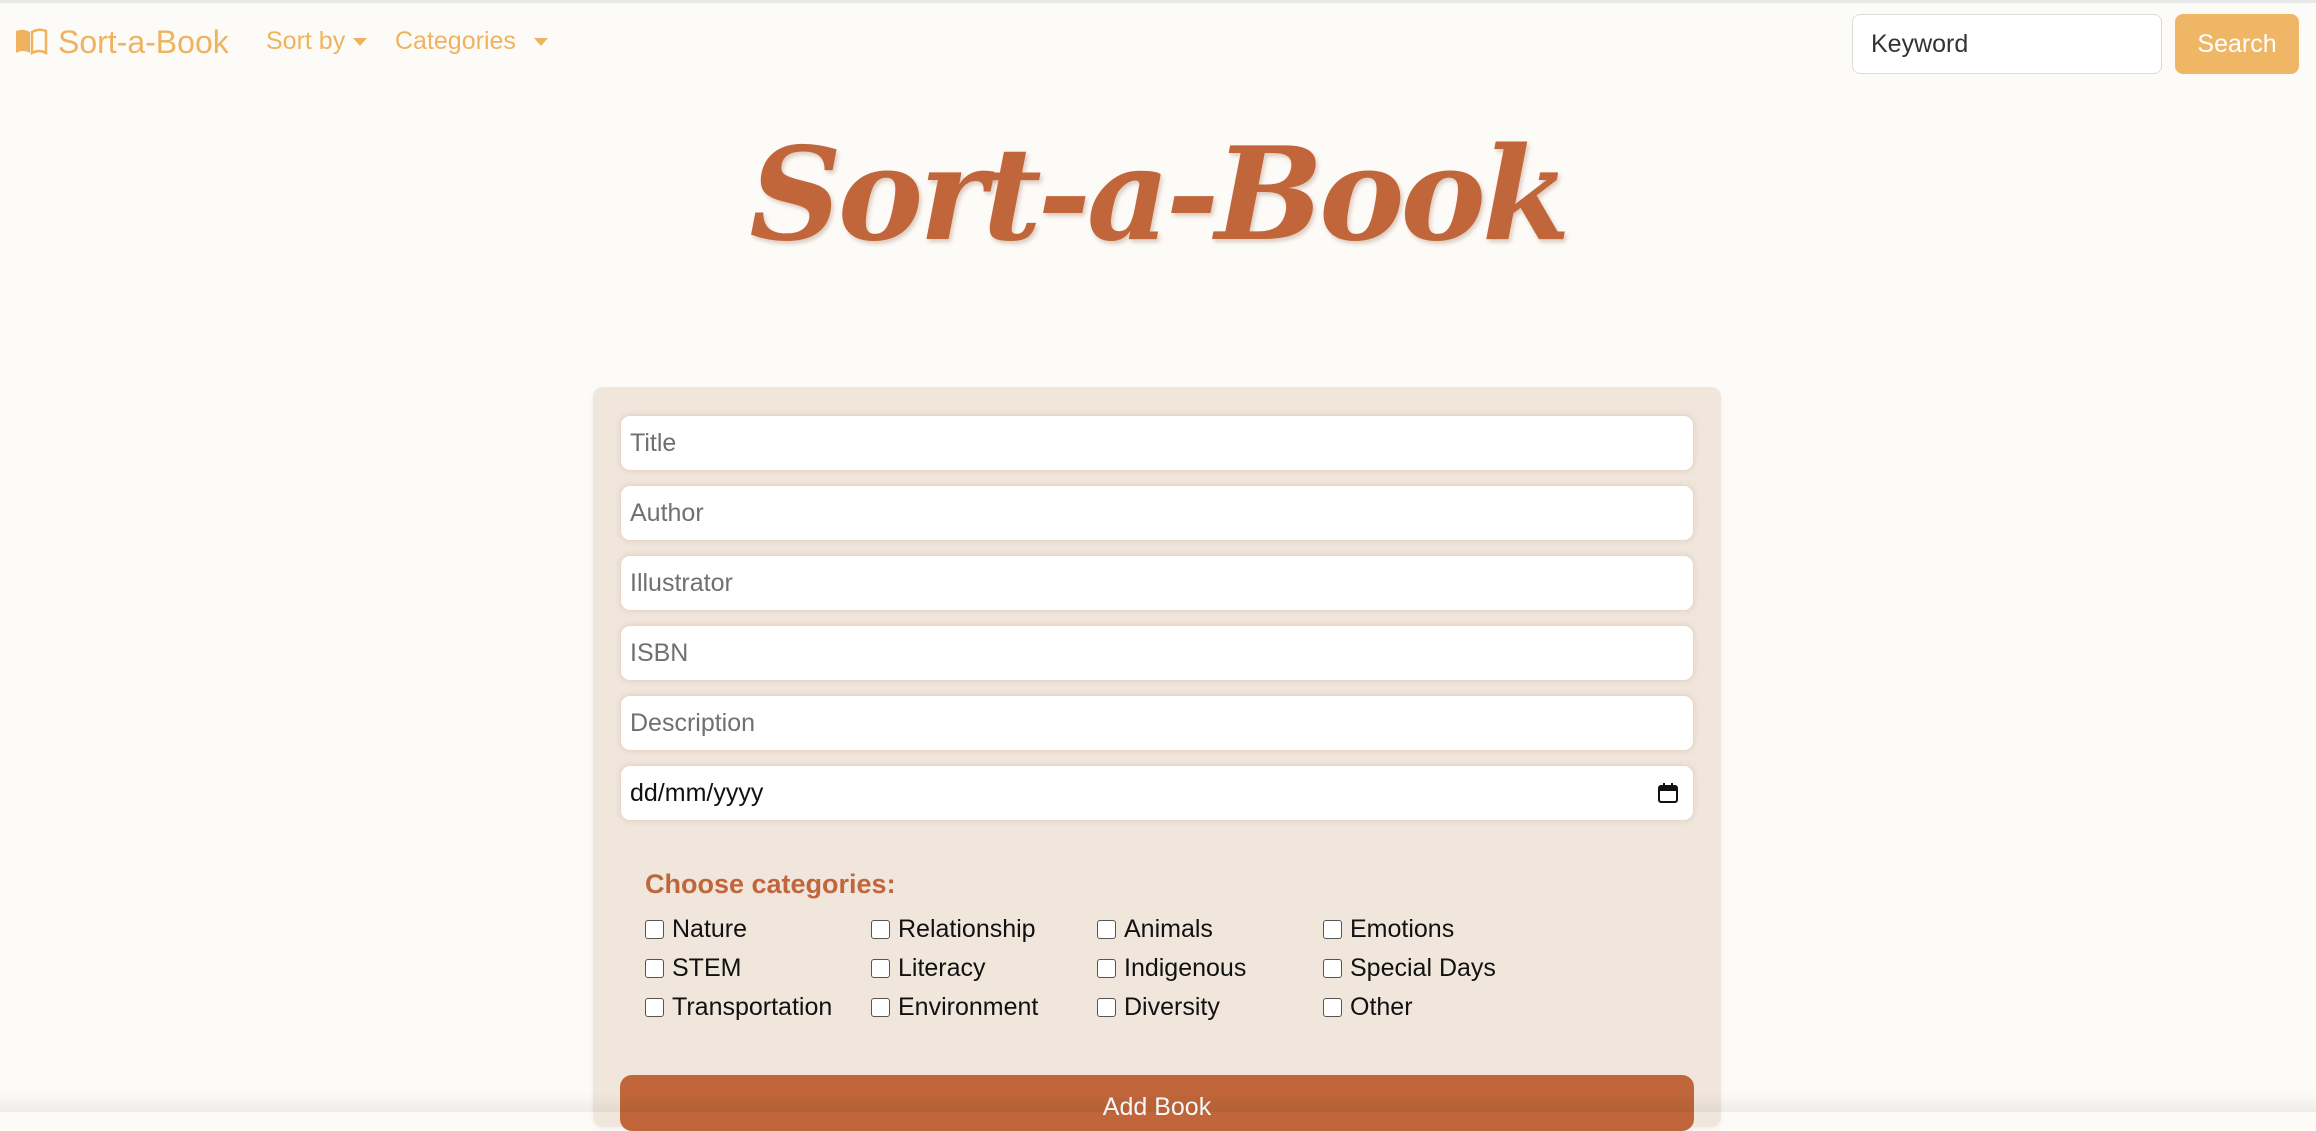 This screenshot has height=1131, width=2316. I want to click on category-label: Diversity, so click(1172, 1007).